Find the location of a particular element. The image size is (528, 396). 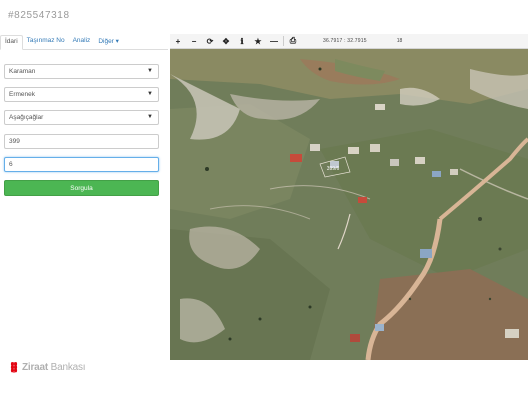

wheat-icon is located at coordinates (14, 367).